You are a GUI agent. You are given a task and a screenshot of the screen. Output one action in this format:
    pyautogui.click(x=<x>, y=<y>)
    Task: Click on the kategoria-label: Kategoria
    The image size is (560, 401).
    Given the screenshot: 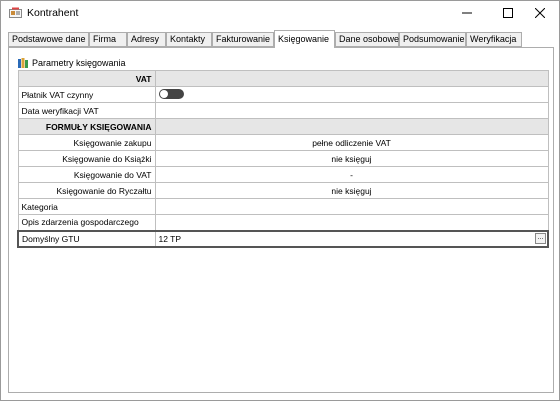 What is the action you would take?
    pyautogui.click(x=86, y=206)
    